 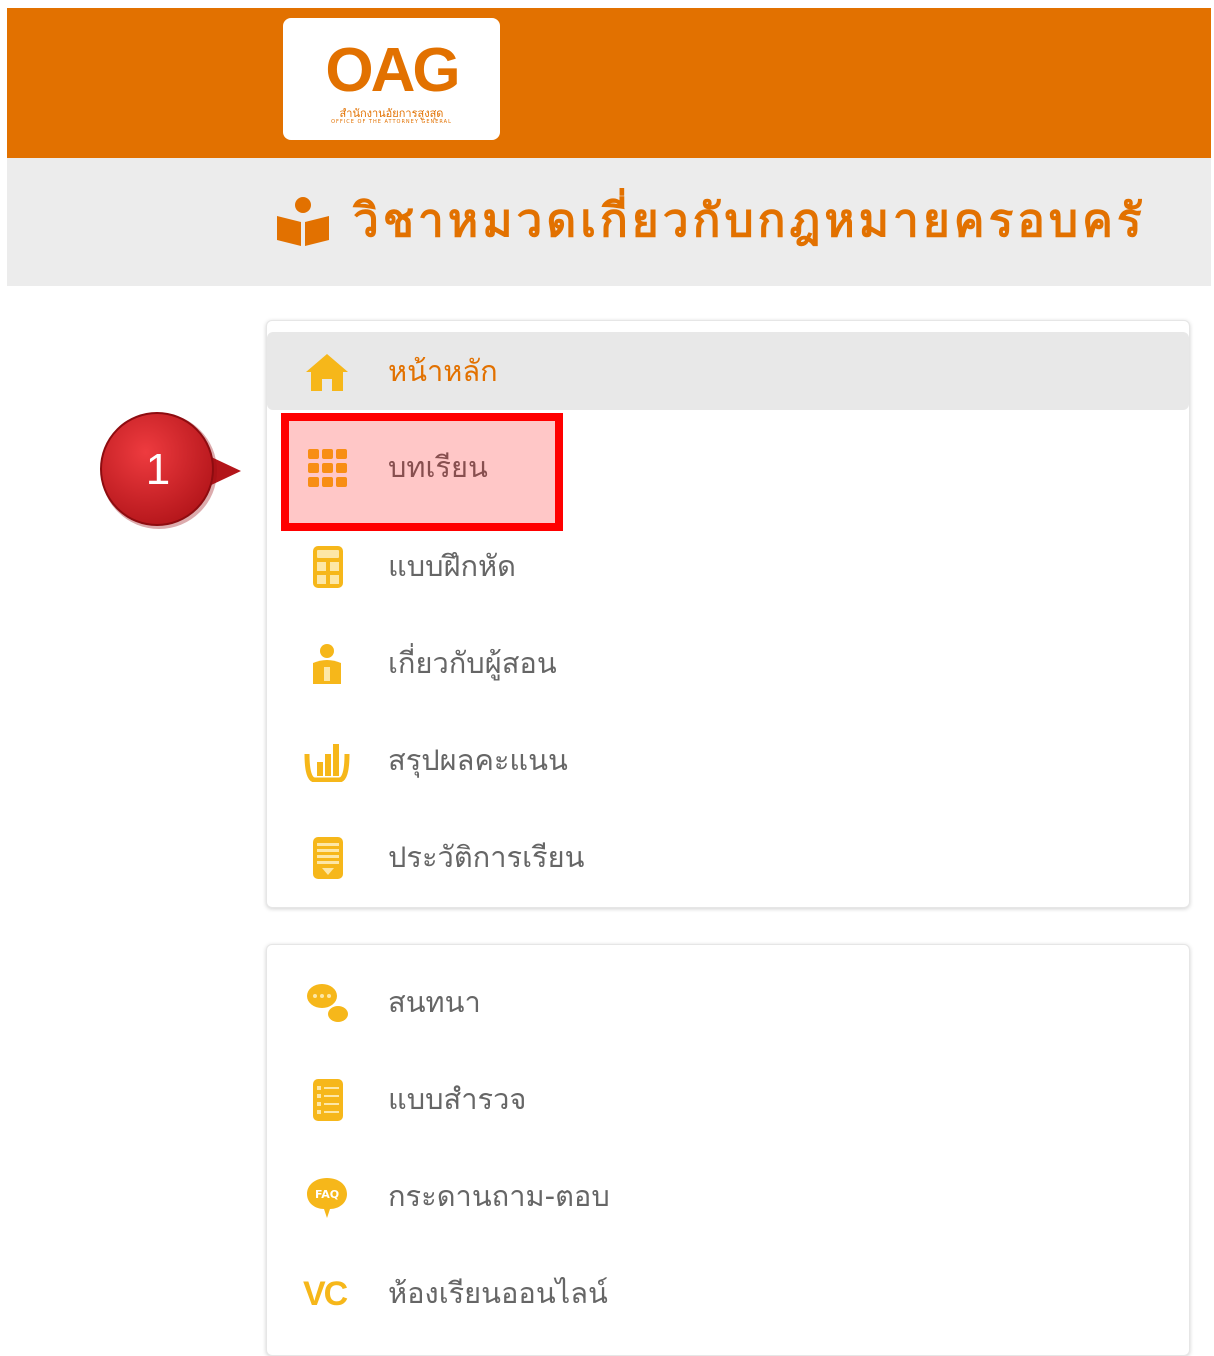 I want to click on step-number: 1, so click(x=158, y=469).